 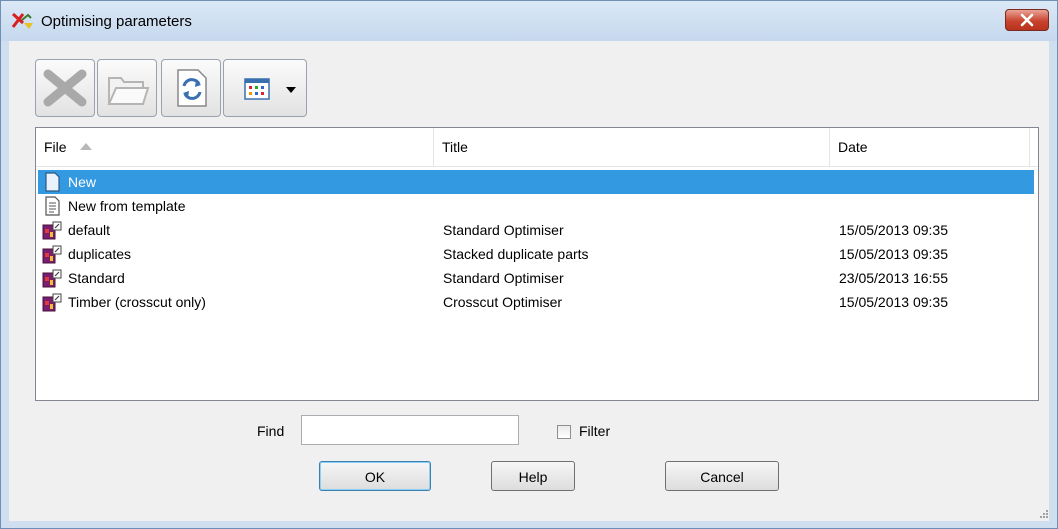 What do you see at coordinates (100, 254) in the screenshot?
I see `list-item-file: duplicates` at bounding box center [100, 254].